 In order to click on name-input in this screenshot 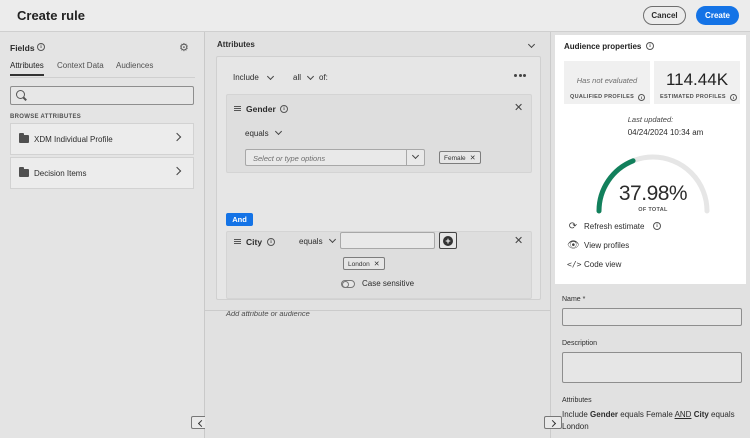, I will do `click(652, 317)`.